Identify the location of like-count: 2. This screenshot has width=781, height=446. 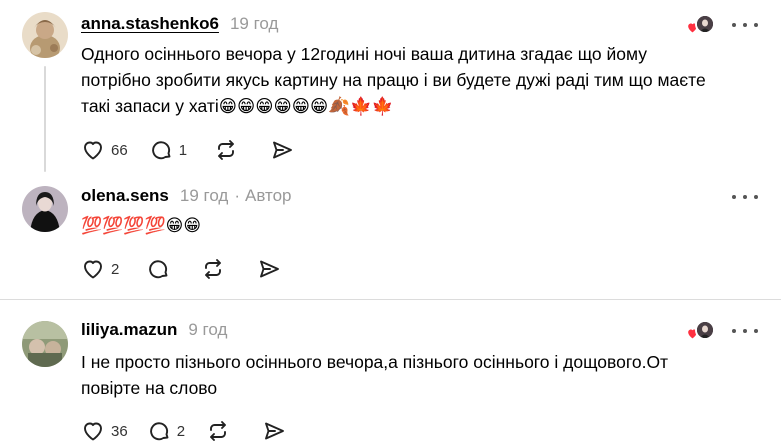
(115, 269).